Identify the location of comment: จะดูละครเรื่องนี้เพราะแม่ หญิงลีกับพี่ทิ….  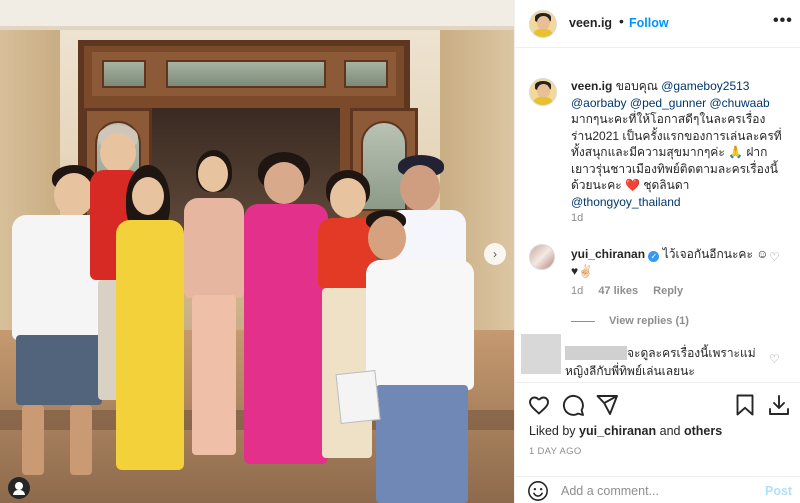
(663, 362).